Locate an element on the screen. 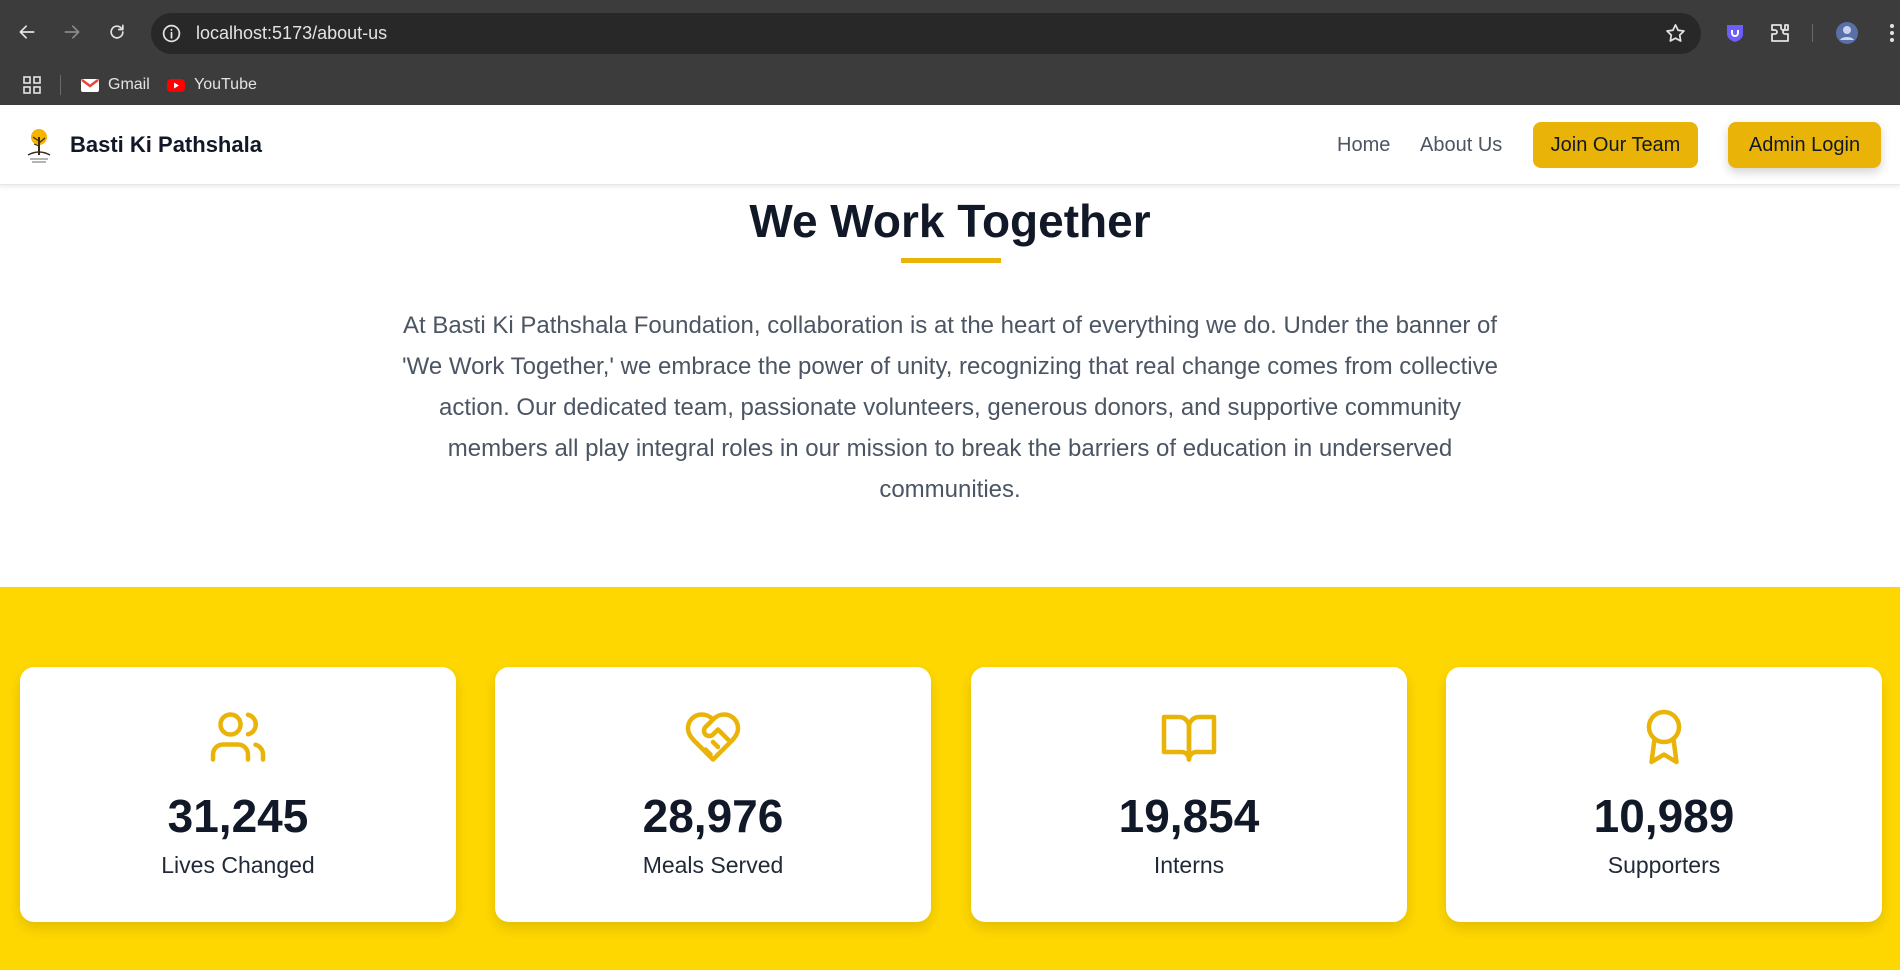  extension-shield-icon is located at coordinates (1735, 33).